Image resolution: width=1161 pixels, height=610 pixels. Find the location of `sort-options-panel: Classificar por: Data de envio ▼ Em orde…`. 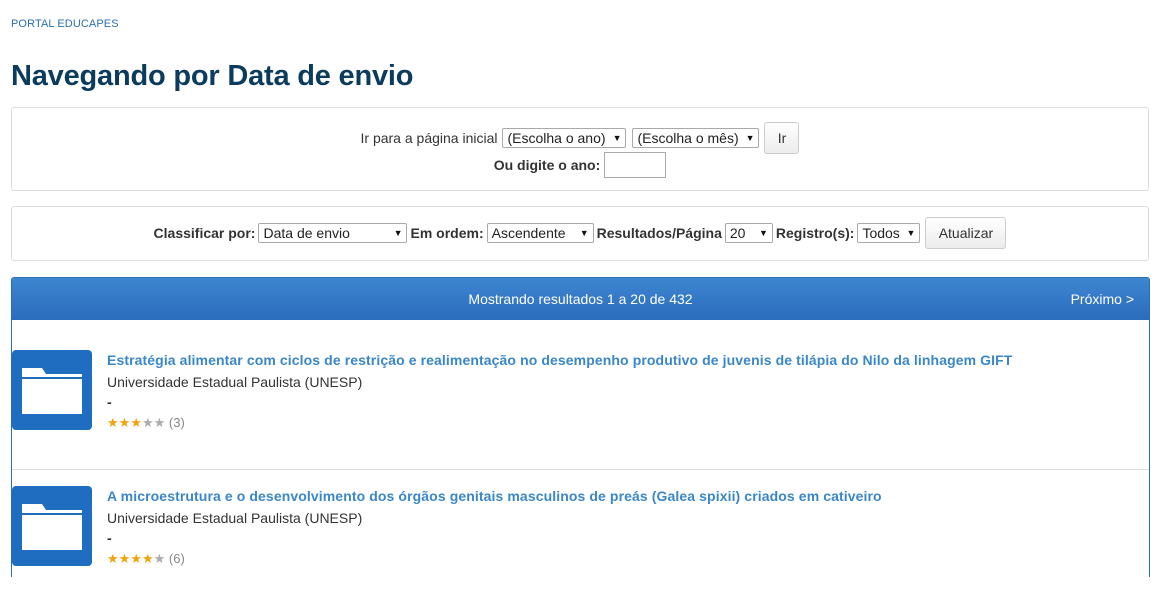

sort-options-panel: Classificar por: Data de envio ▼ Em orde… is located at coordinates (580, 233).